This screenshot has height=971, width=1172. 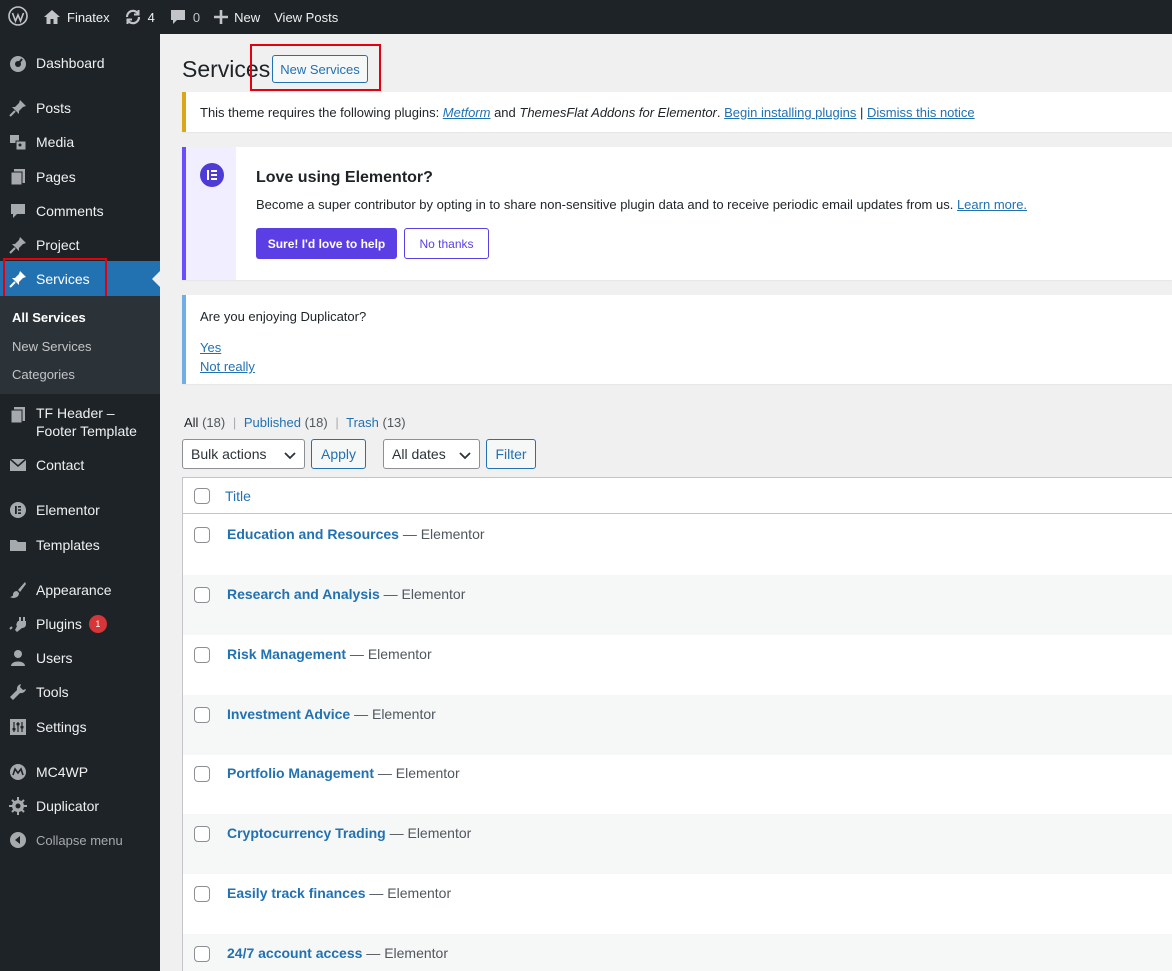 What do you see at coordinates (313, 534) in the screenshot?
I see `row-title-link: Education and Resources` at bounding box center [313, 534].